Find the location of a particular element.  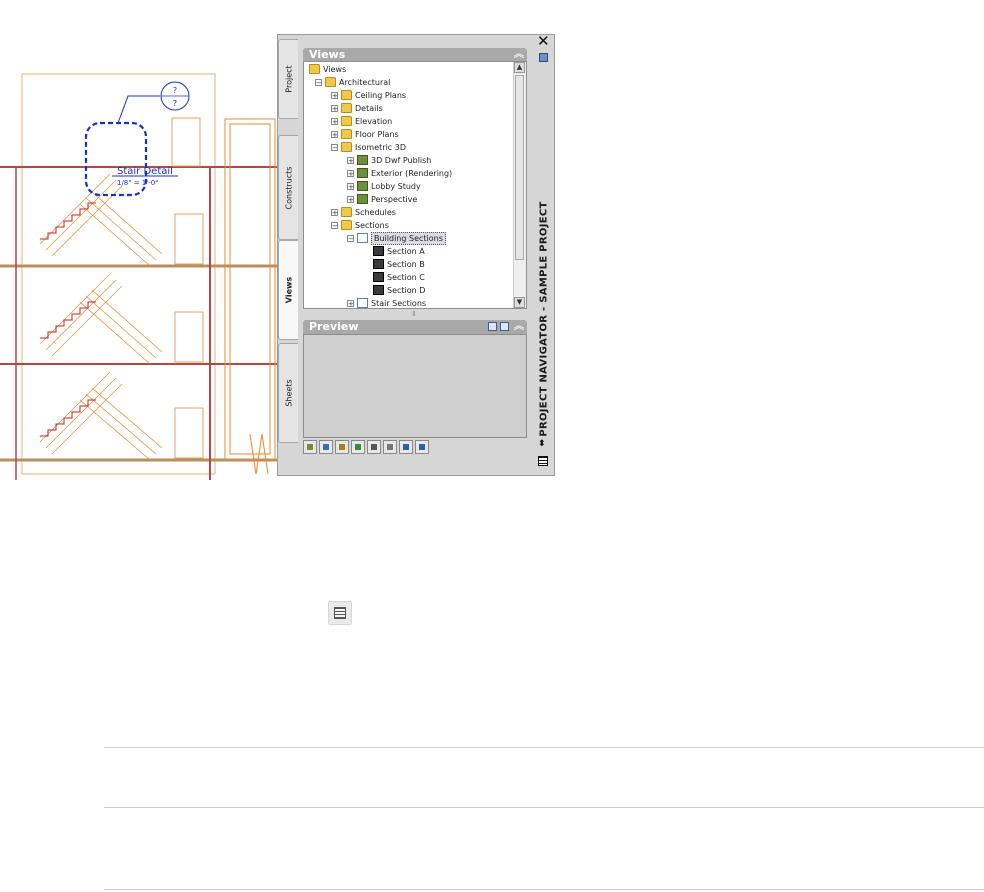

tree-item: − Architectural is located at coordinates (409, 82).